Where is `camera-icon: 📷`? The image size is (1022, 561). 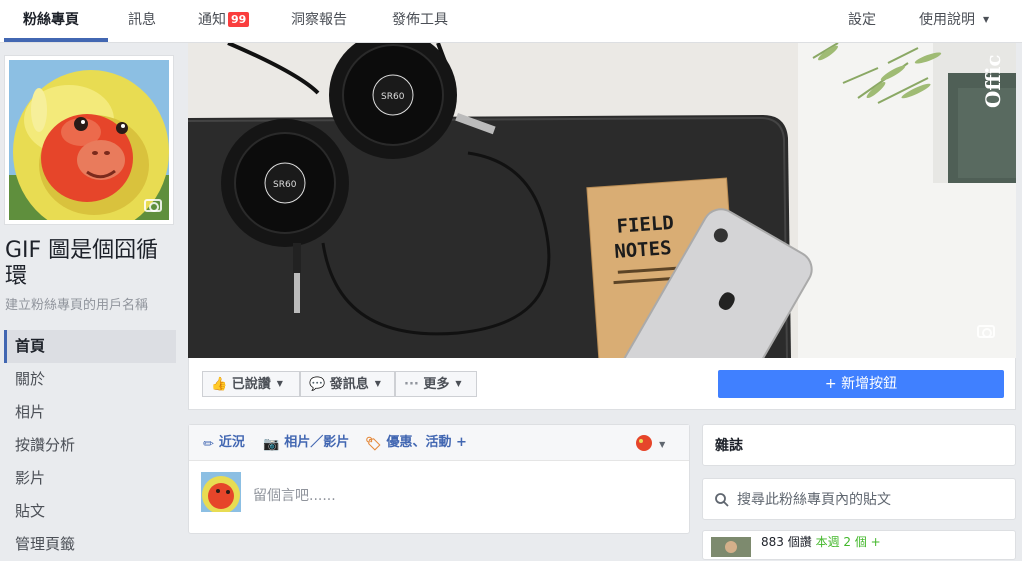 camera-icon: 📷 is located at coordinates (271, 444).